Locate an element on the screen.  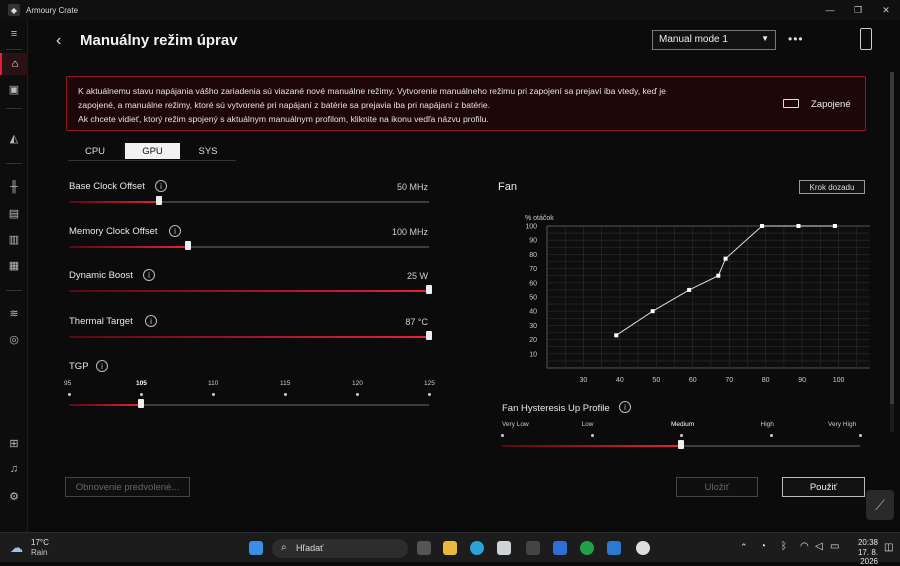
app-title: Armoury Crate is located at coordinates (52, 10).